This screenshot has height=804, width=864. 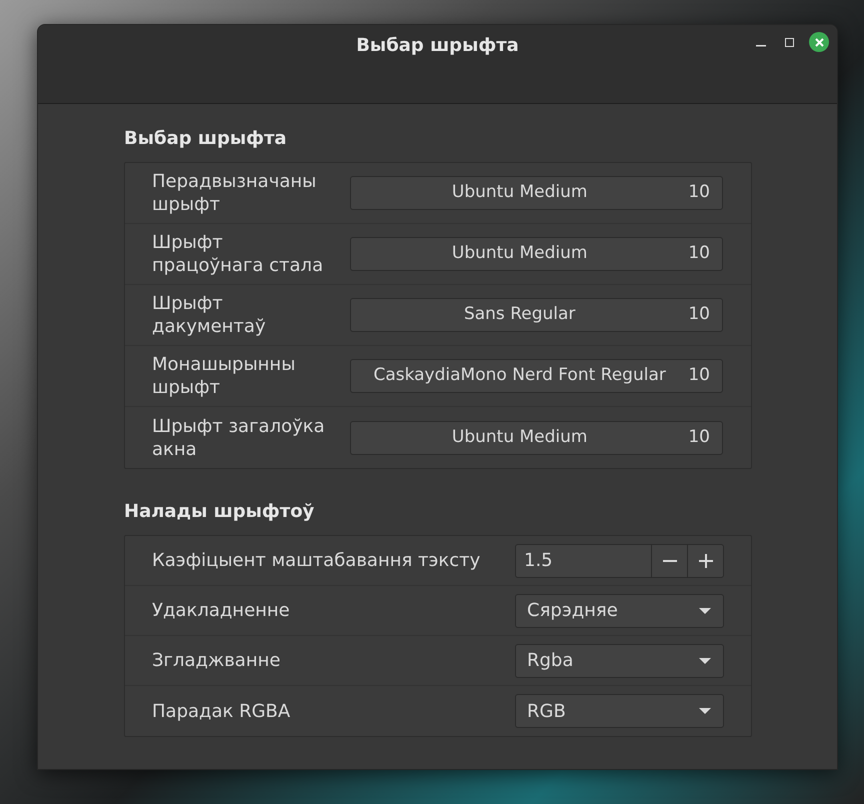 I want to click on window-title: Выбар шрыфта, so click(x=437, y=46).